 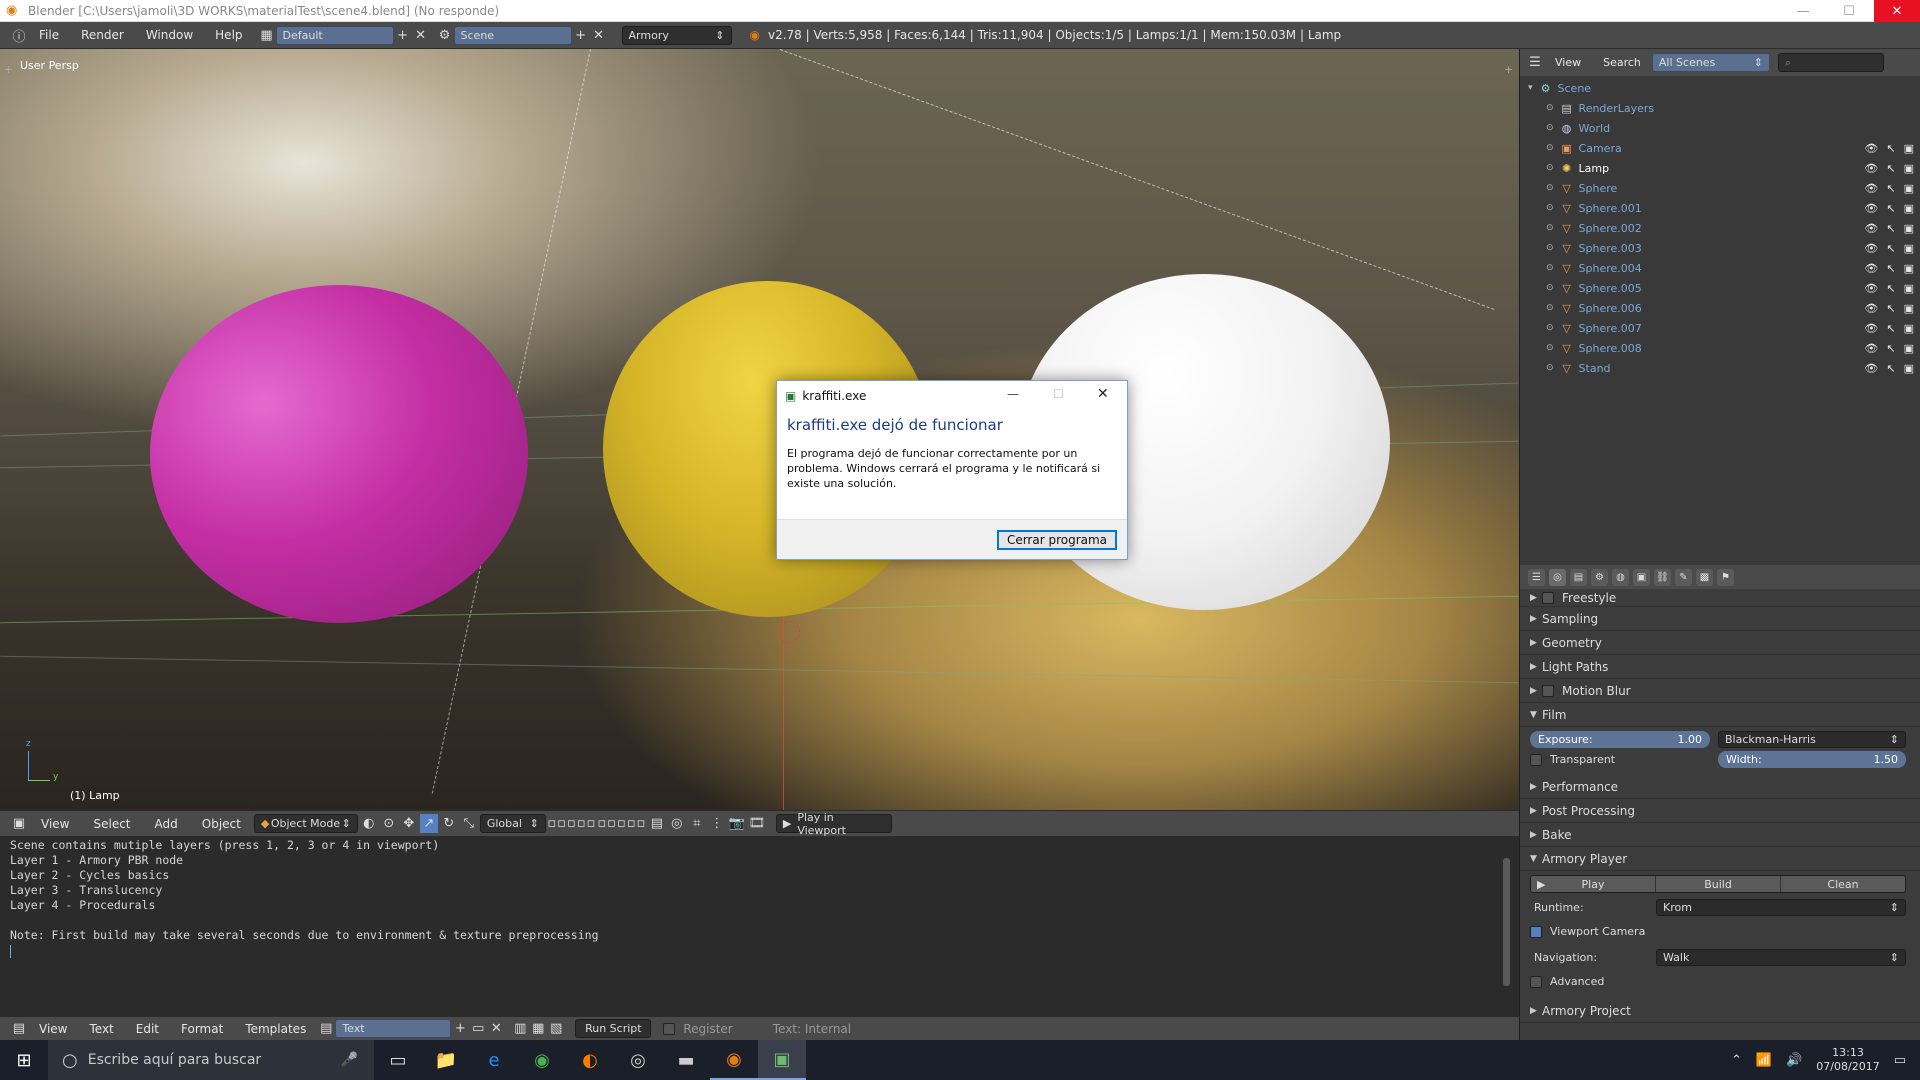 What do you see at coordinates (1599, 577) in the screenshot?
I see `scene-tab-icon: ⚙` at bounding box center [1599, 577].